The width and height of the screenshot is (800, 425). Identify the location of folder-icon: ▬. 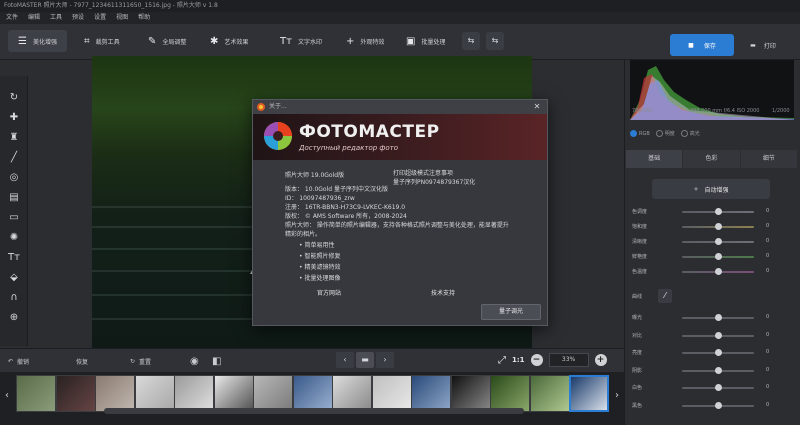
(365, 360).